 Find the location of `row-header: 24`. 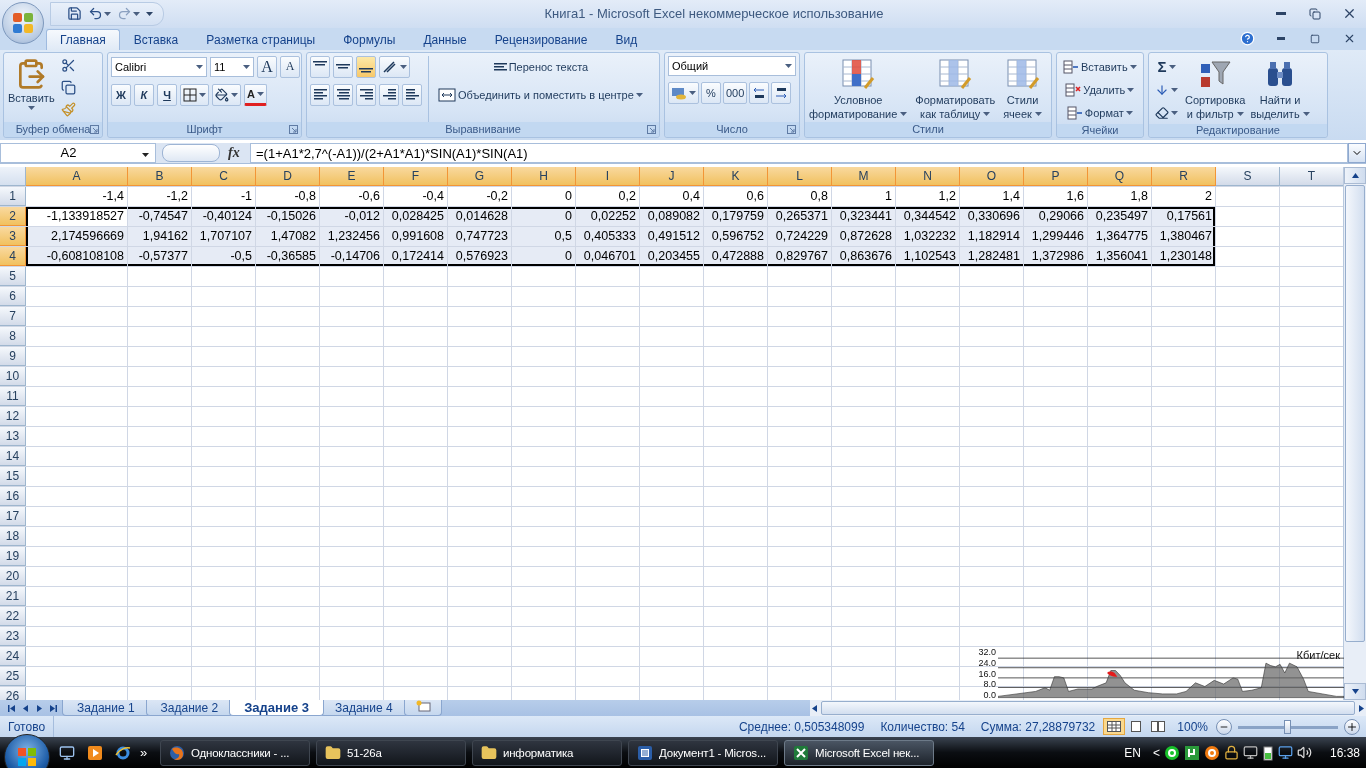

row-header: 24 is located at coordinates (13, 656).